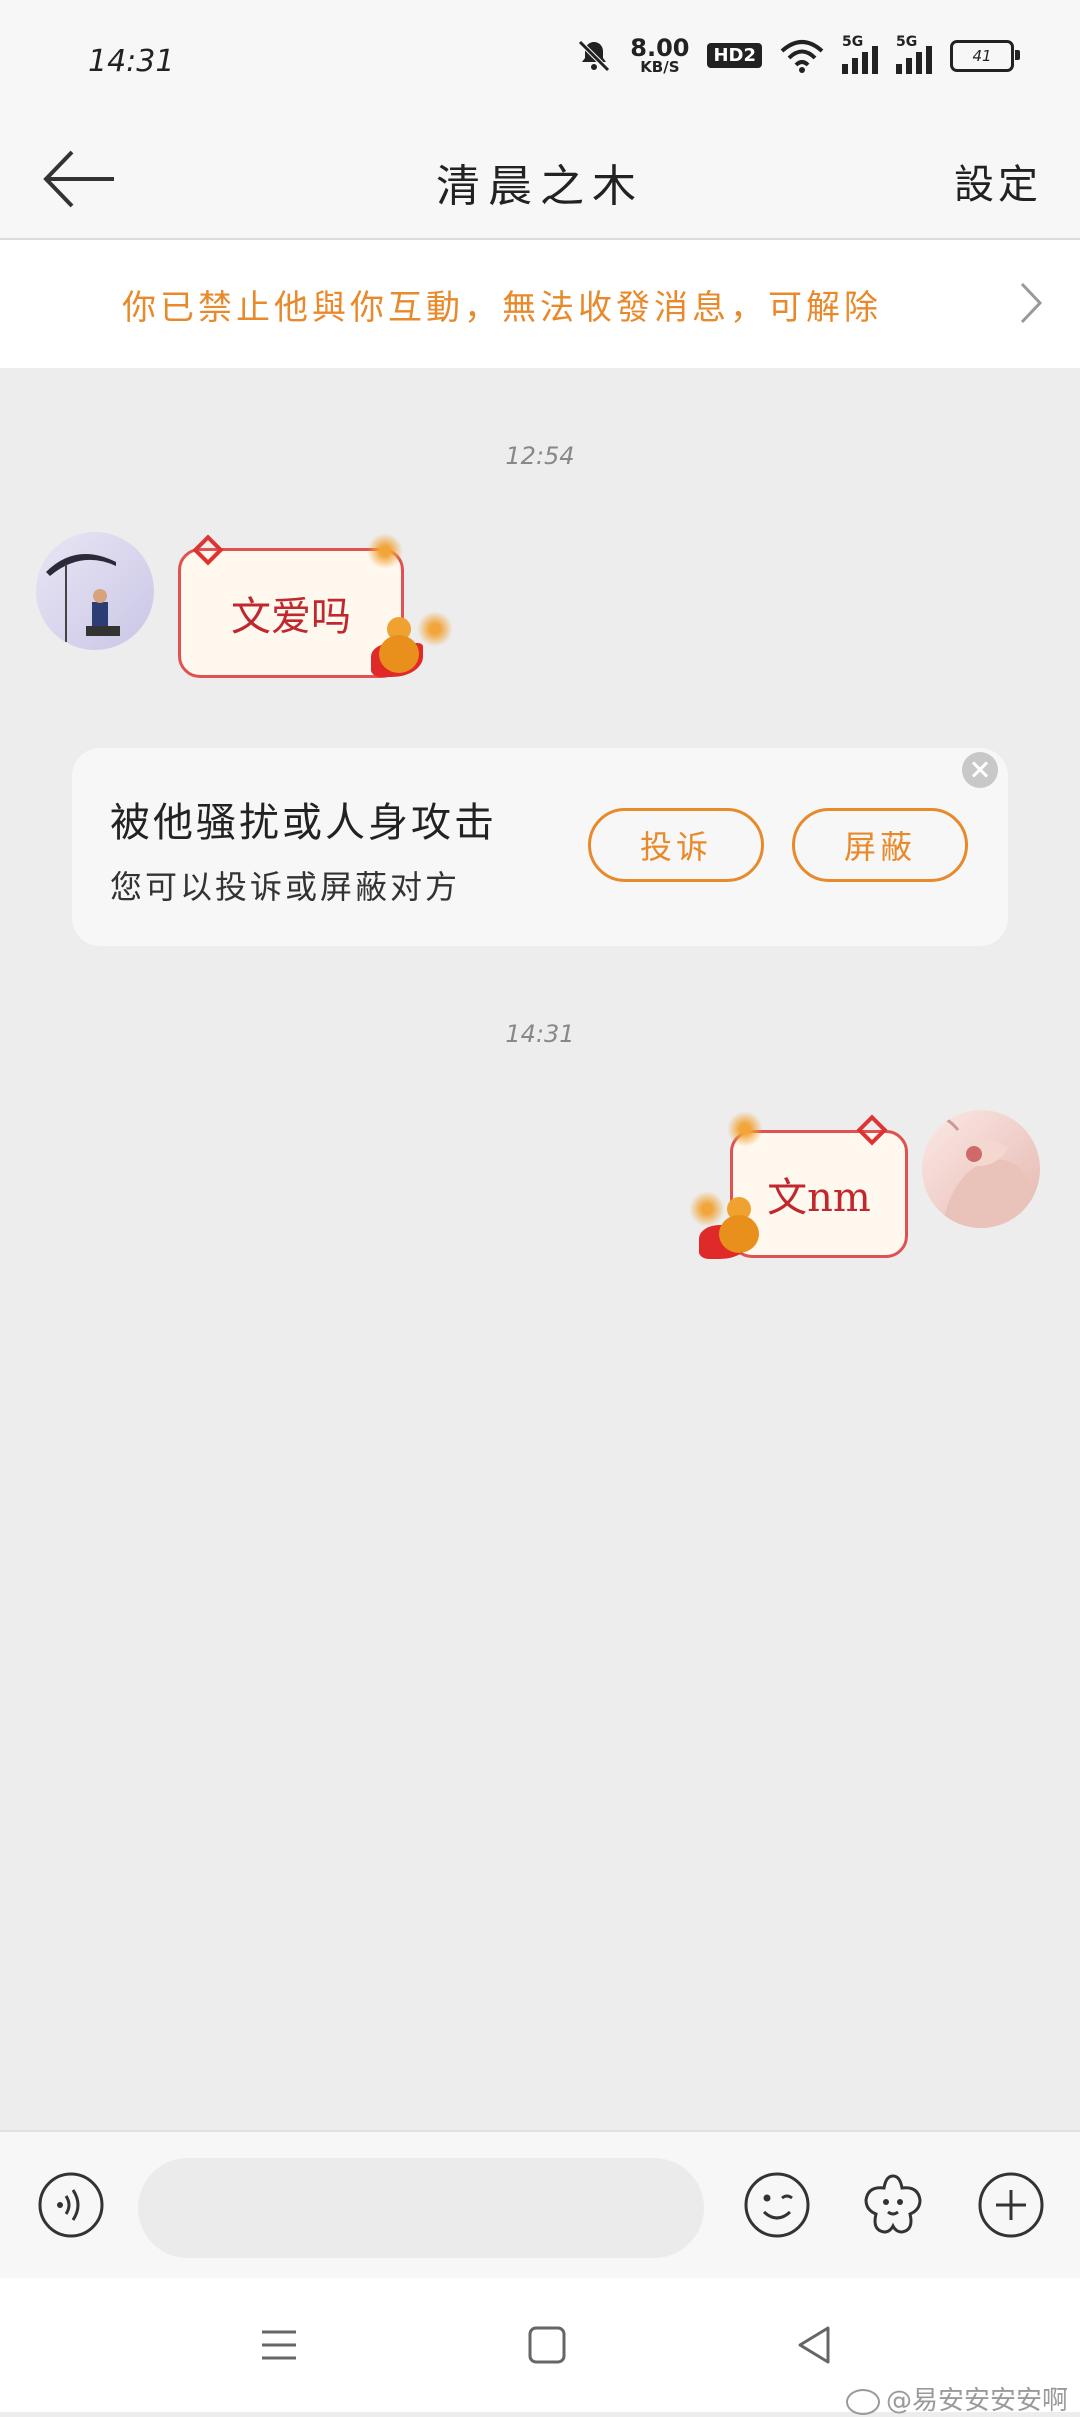 The width and height of the screenshot is (1080, 2417). What do you see at coordinates (819, 1198) in the screenshot?
I see `sent-message-text: 文nm` at bounding box center [819, 1198].